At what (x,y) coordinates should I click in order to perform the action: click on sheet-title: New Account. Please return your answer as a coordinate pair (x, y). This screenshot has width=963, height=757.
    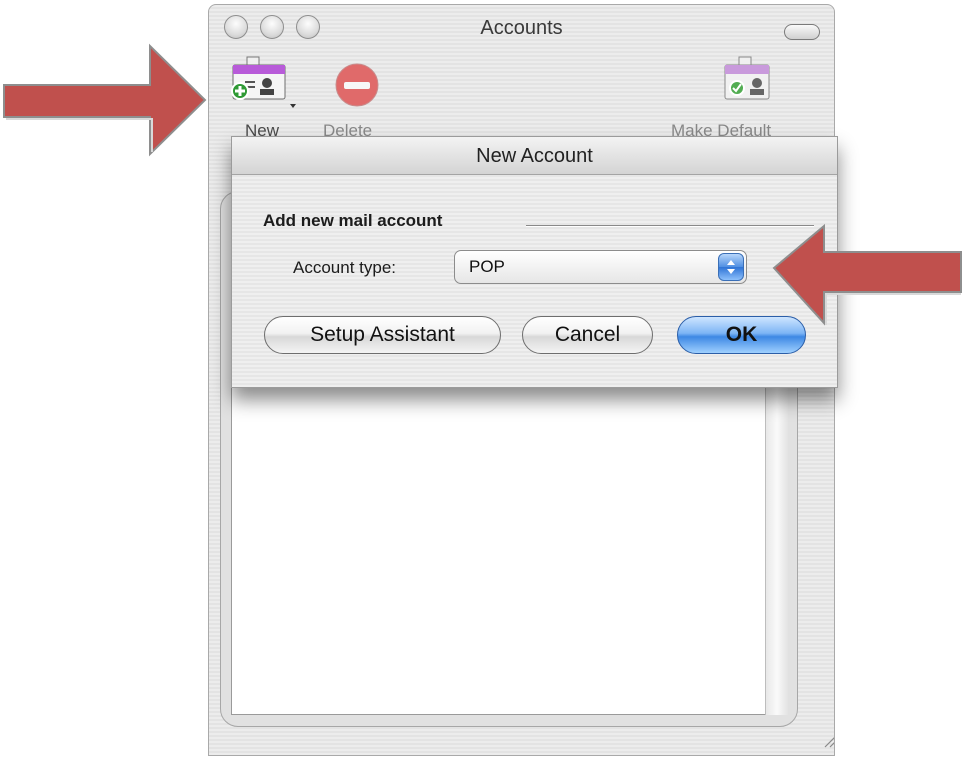
    Looking at the image, I should click on (534, 156).